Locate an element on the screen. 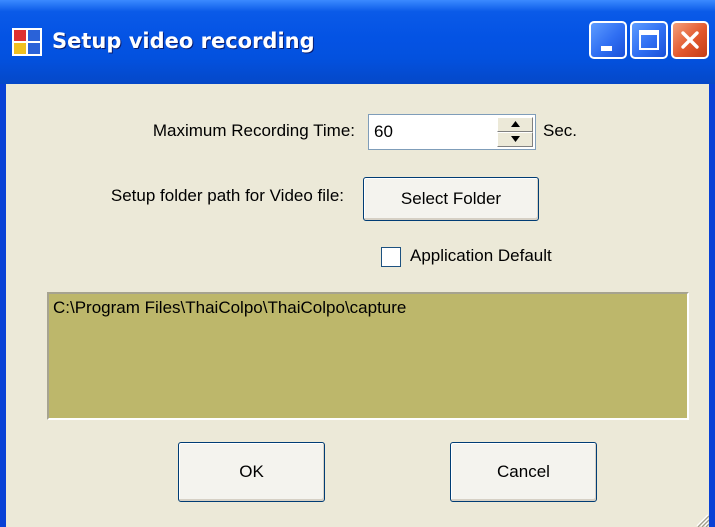 The width and height of the screenshot is (715, 527). spin-up-button is located at coordinates (515, 124).